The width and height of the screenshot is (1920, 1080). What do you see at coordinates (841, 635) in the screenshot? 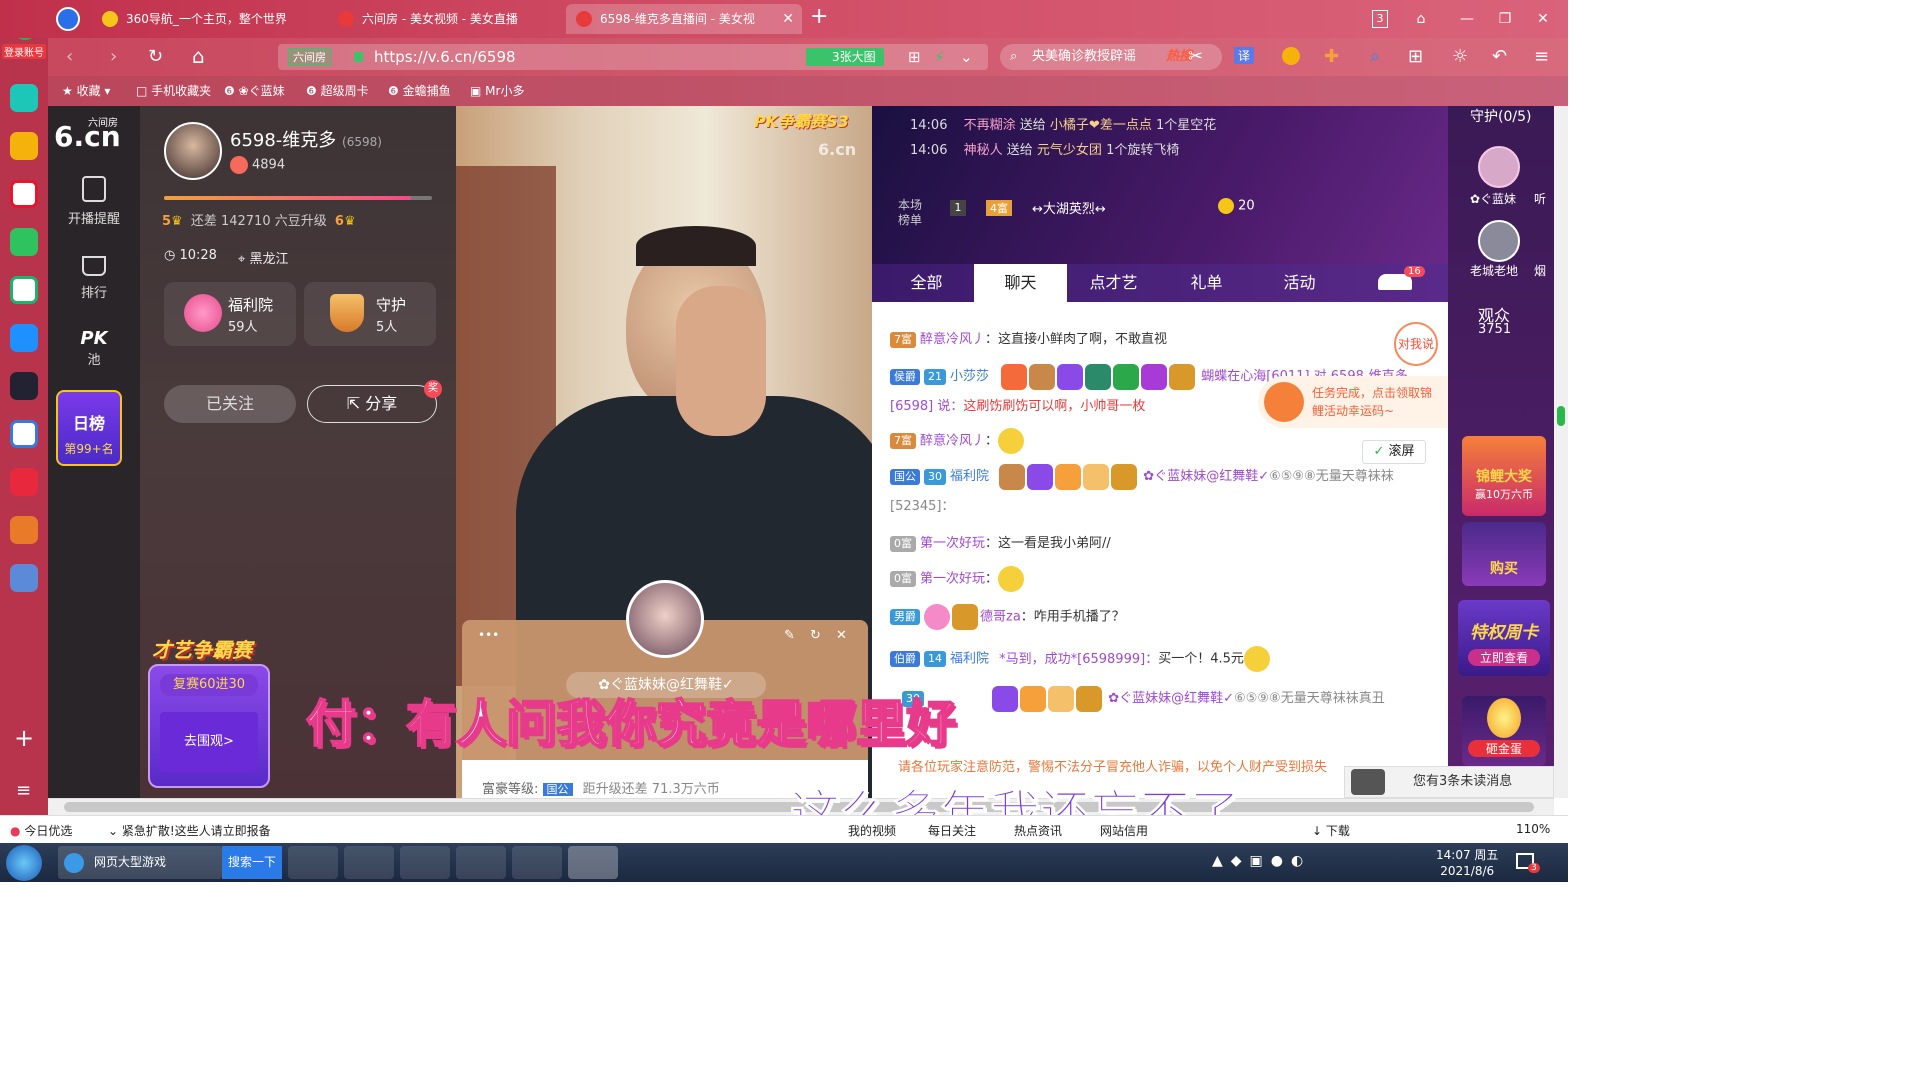
I see `popup-close-icon: ✕` at bounding box center [841, 635].